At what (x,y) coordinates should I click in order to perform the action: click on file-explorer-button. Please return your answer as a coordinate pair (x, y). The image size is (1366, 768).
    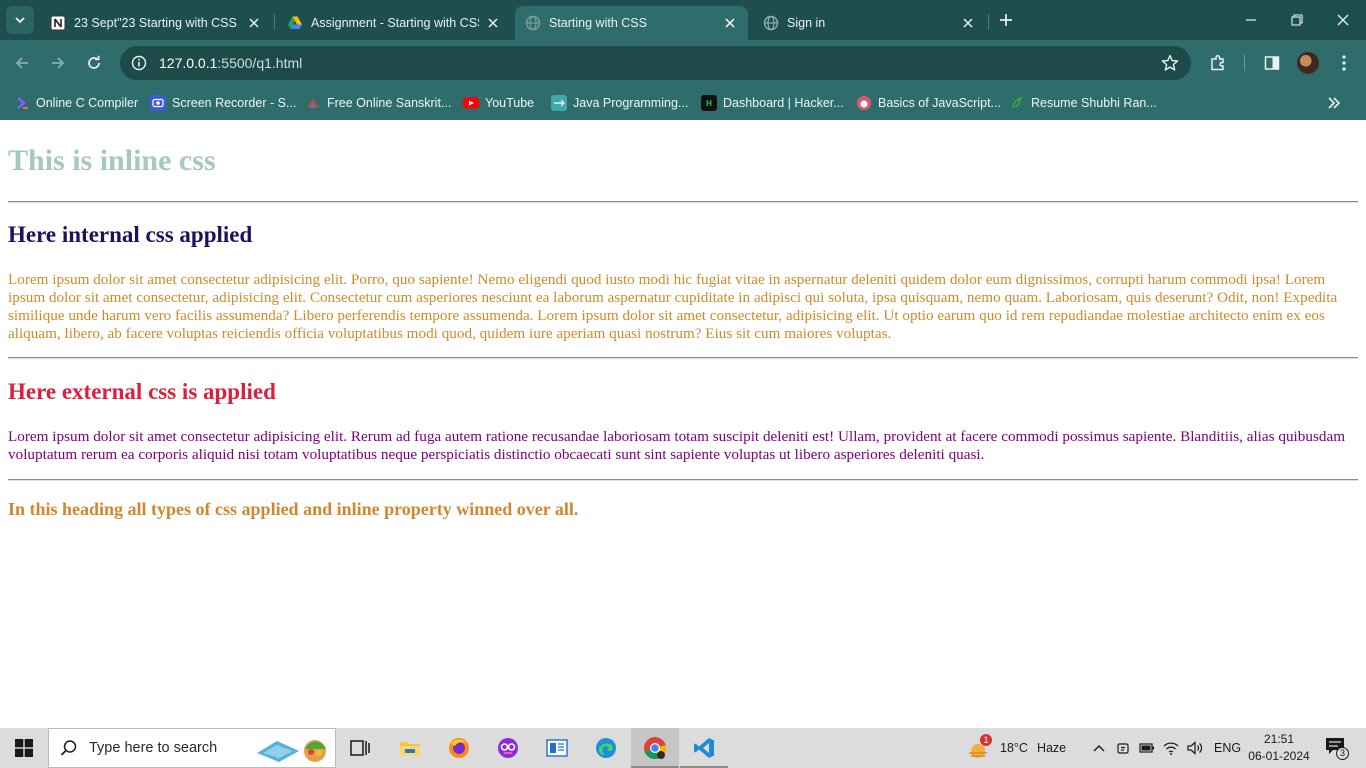
    Looking at the image, I should click on (410, 748).